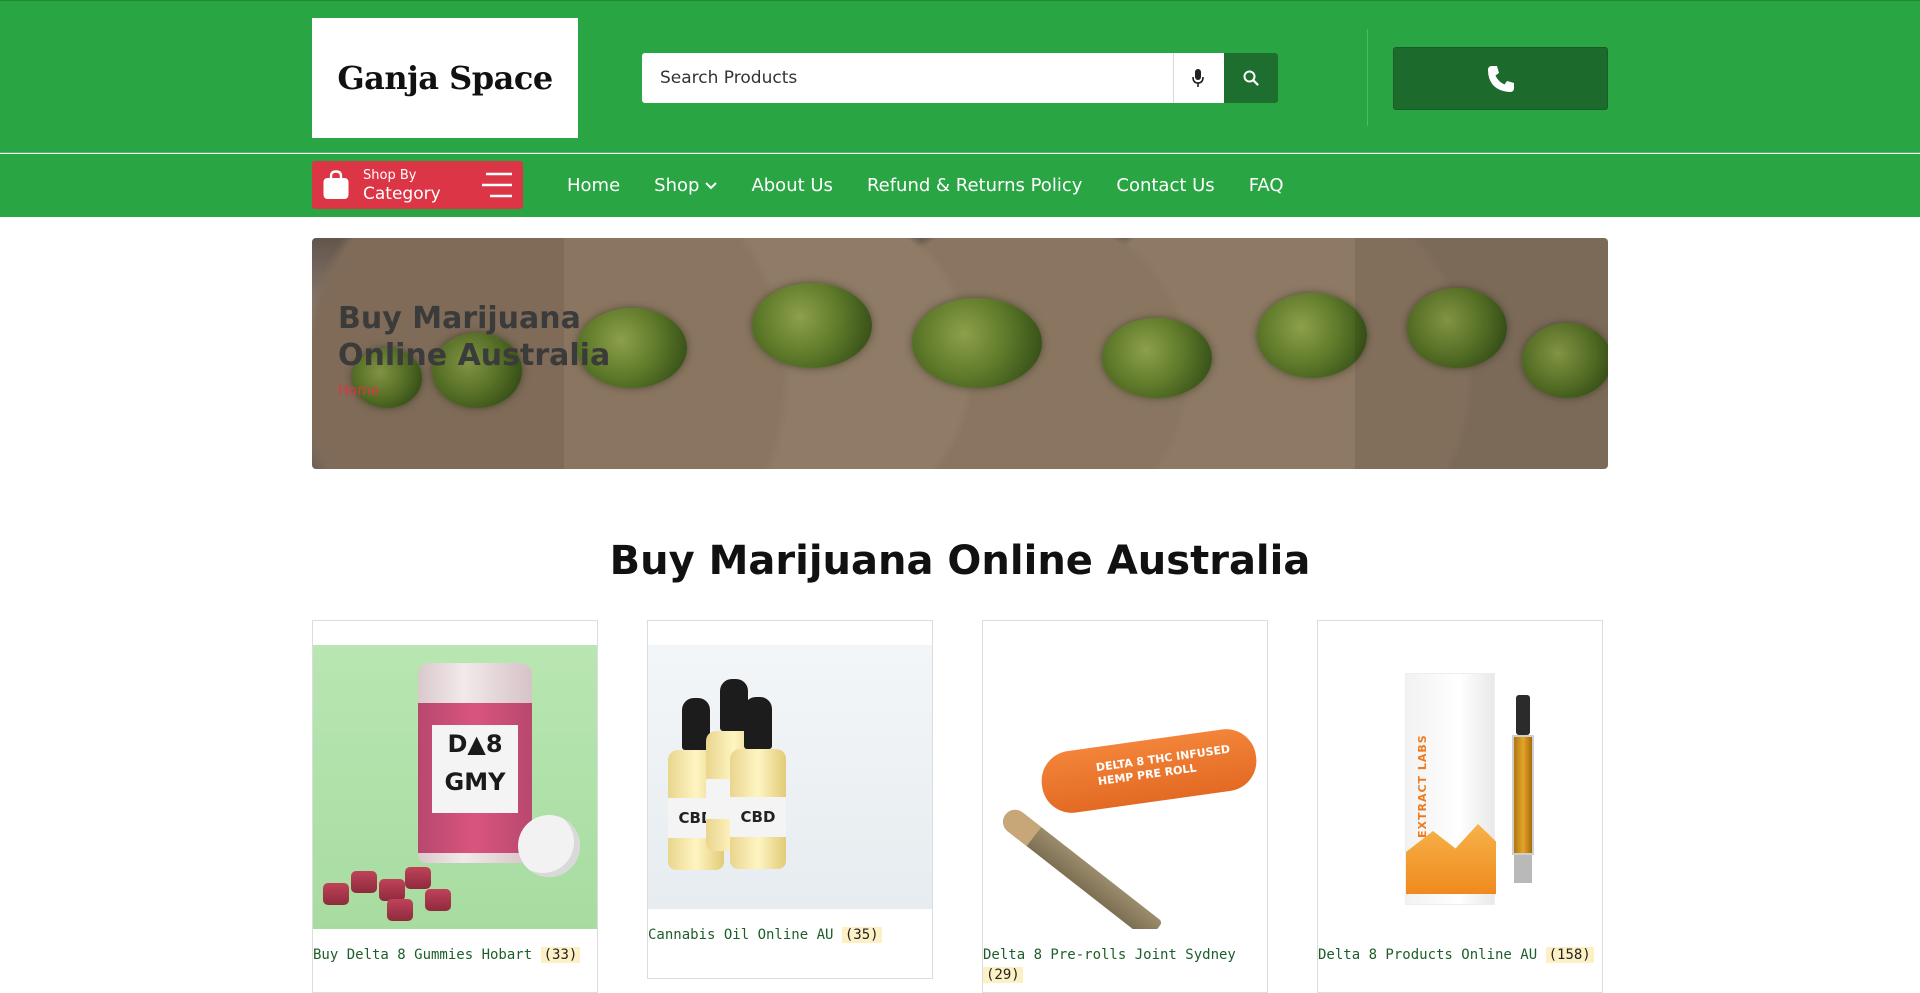 The width and height of the screenshot is (1920, 993). I want to click on header-divider, so click(1367, 77).